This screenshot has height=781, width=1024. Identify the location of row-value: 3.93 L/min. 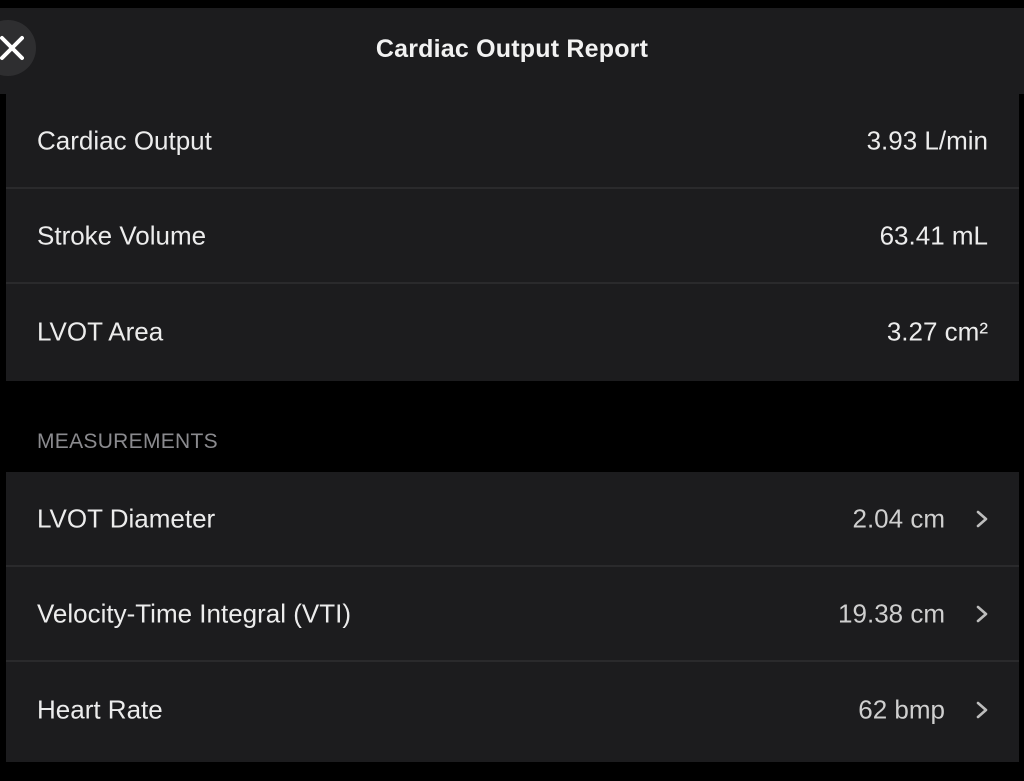
(927, 140).